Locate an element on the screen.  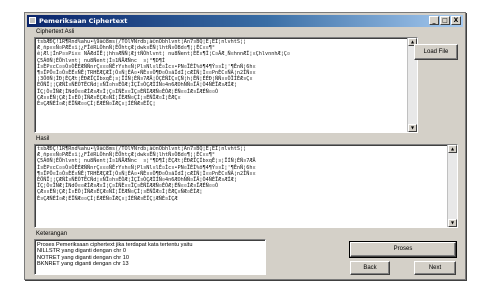
back-button: Back is located at coordinates (370, 268).